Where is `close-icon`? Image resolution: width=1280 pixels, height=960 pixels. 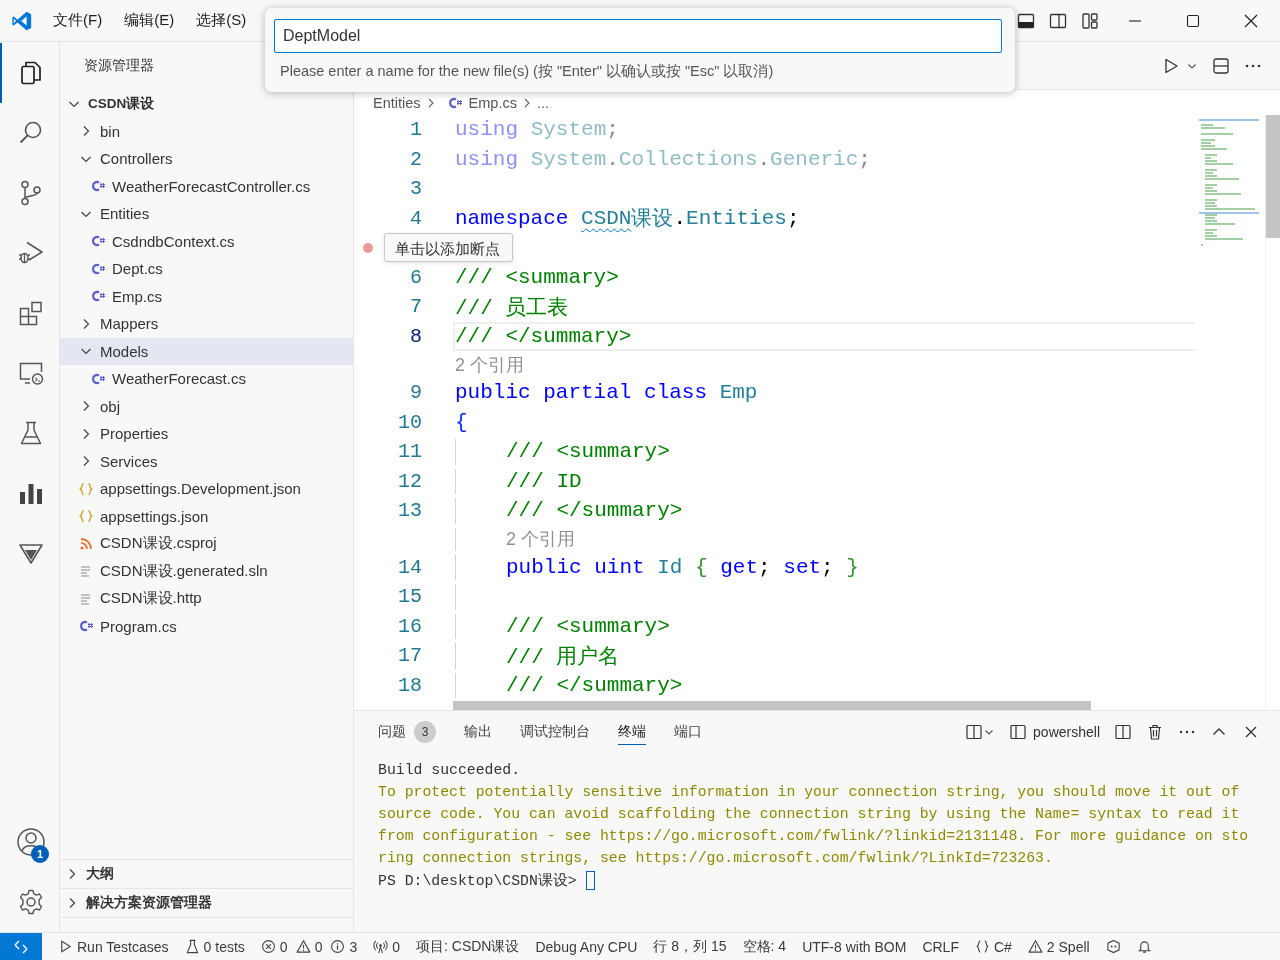 close-icon is located at coordinates (1251, 20).